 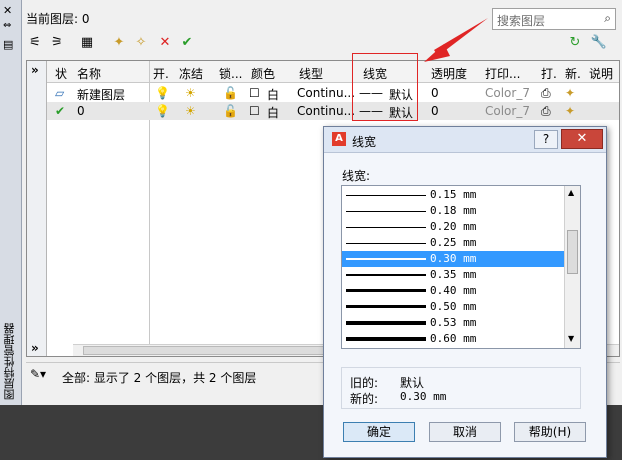 What do you see at coordinates (607, 18) in the screenshot?
I see `search-icon: ⌕` at bounding box center [607, 18].